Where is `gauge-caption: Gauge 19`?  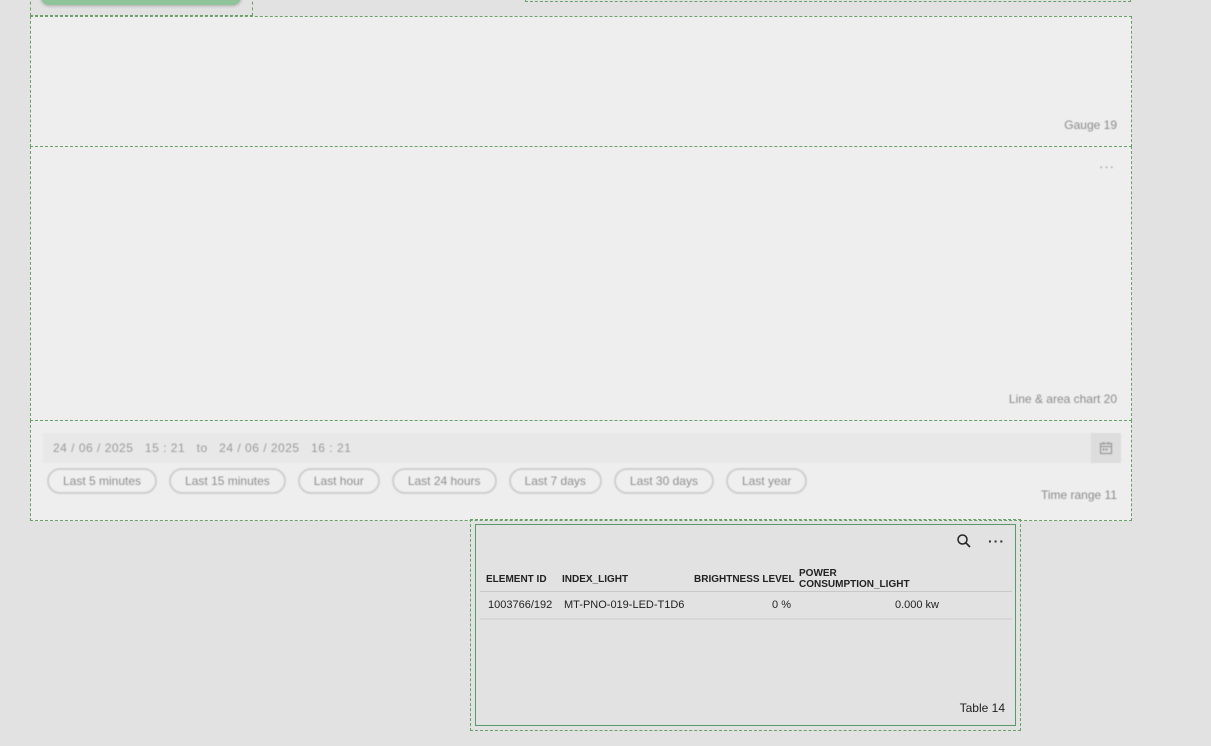 gauge-caption: Gauge 19 is located at coordinates (1090, 125).